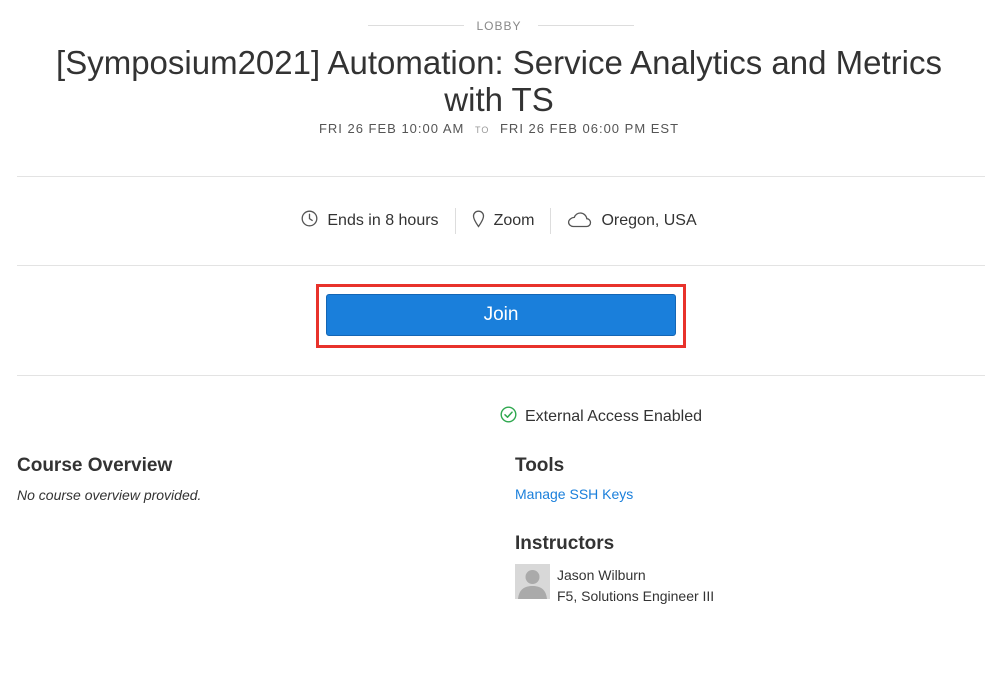 The width and height of the screenshot is (998, 696). What do you see at coordinates (95, 465) in the screenshot?
I see `course-overview-heading: Course Overview` at bounding box center [95, 465].